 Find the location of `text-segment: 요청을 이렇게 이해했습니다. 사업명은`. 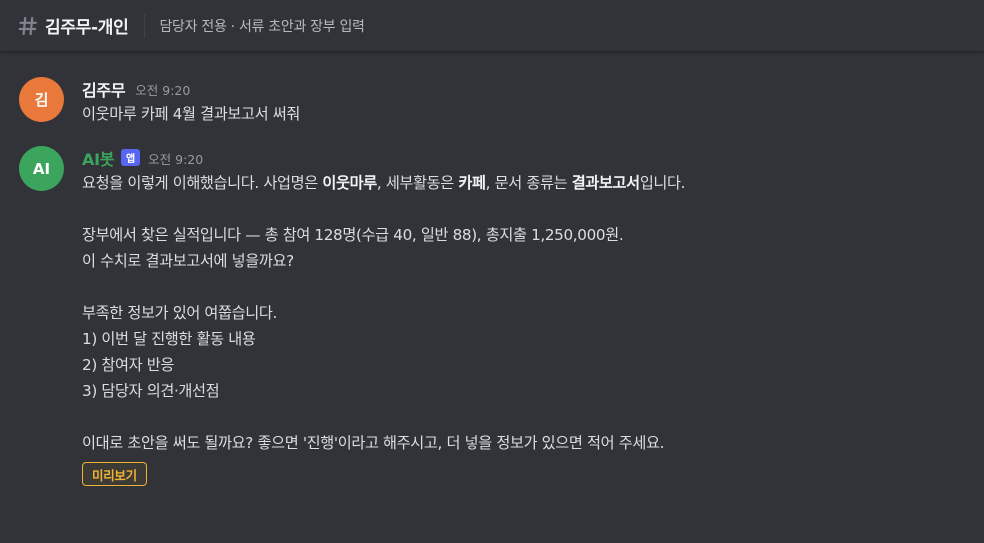

text-segment: 요청을 이렇게 이해했습니다. 사업명은 is located at coordinates (202, 183).